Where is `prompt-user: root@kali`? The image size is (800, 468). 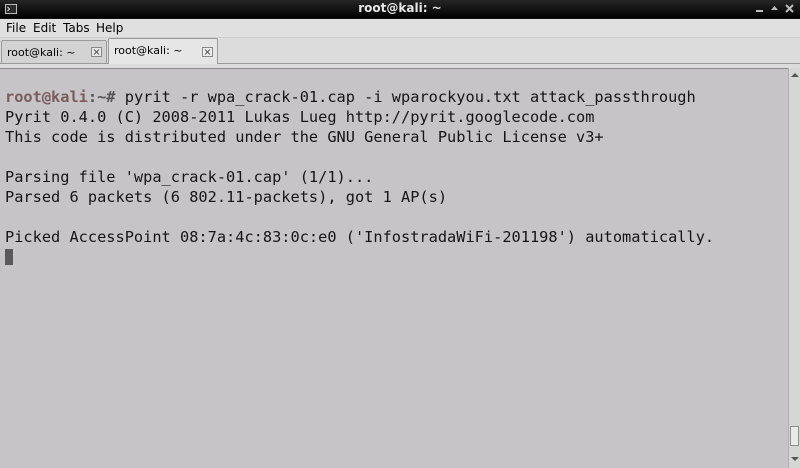 prompt-user: root@kali is located at coordinates (46, 97).